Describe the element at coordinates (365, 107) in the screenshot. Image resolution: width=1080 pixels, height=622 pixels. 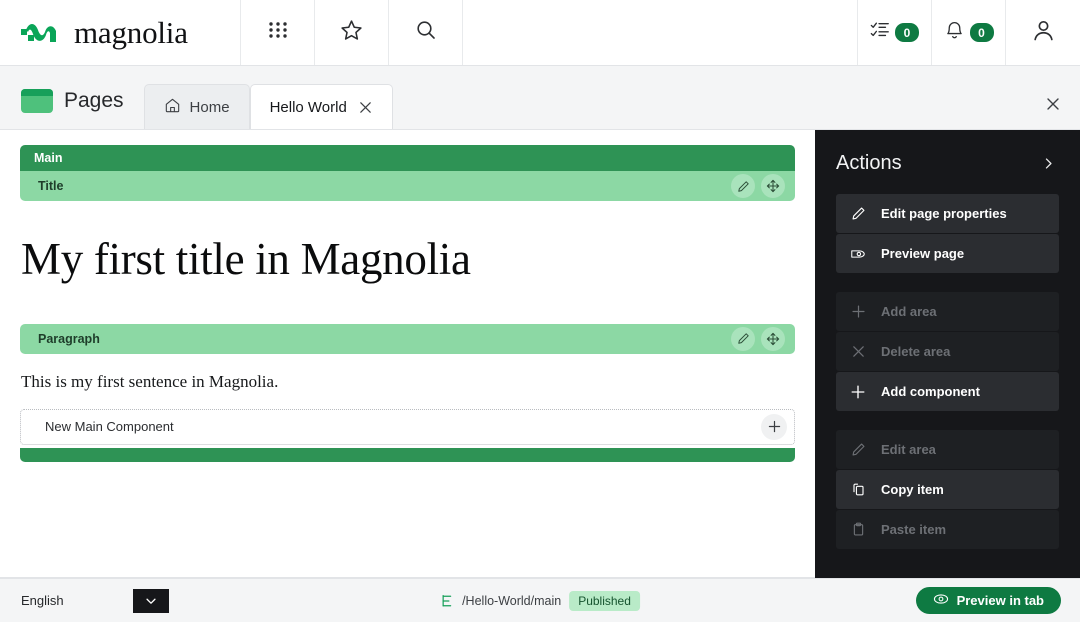
I see `tab-hello-world-close-icon` at that location.